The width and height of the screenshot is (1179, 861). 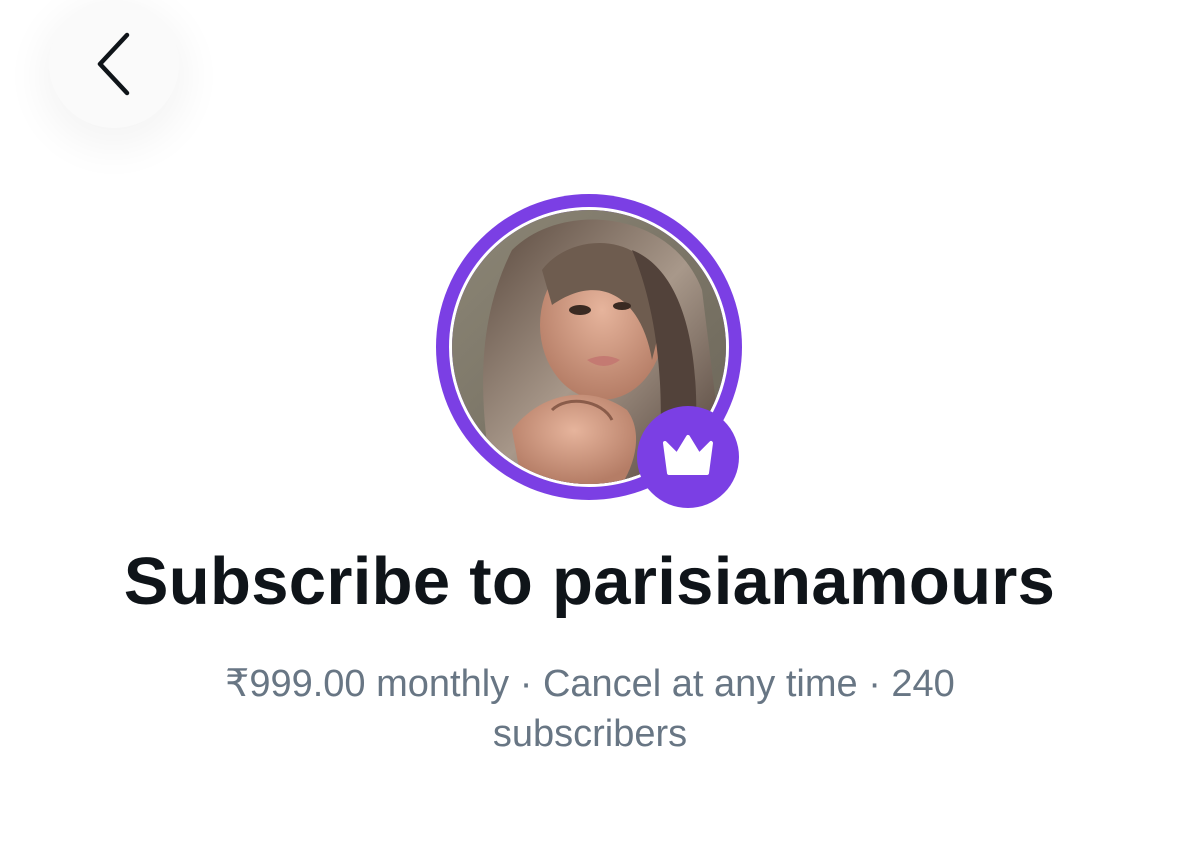 I want to click on crown-icon, so click(x=688, y=457).